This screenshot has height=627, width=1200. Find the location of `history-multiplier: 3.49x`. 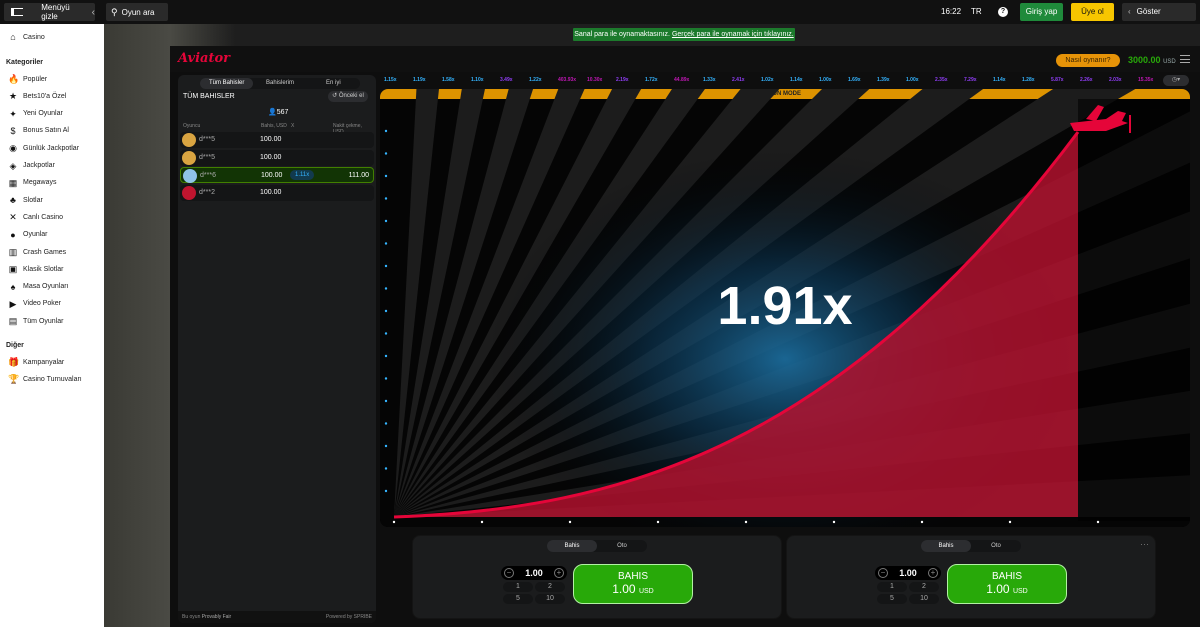

history-multiplier: 3.49x is located at coordinates (514, 80).